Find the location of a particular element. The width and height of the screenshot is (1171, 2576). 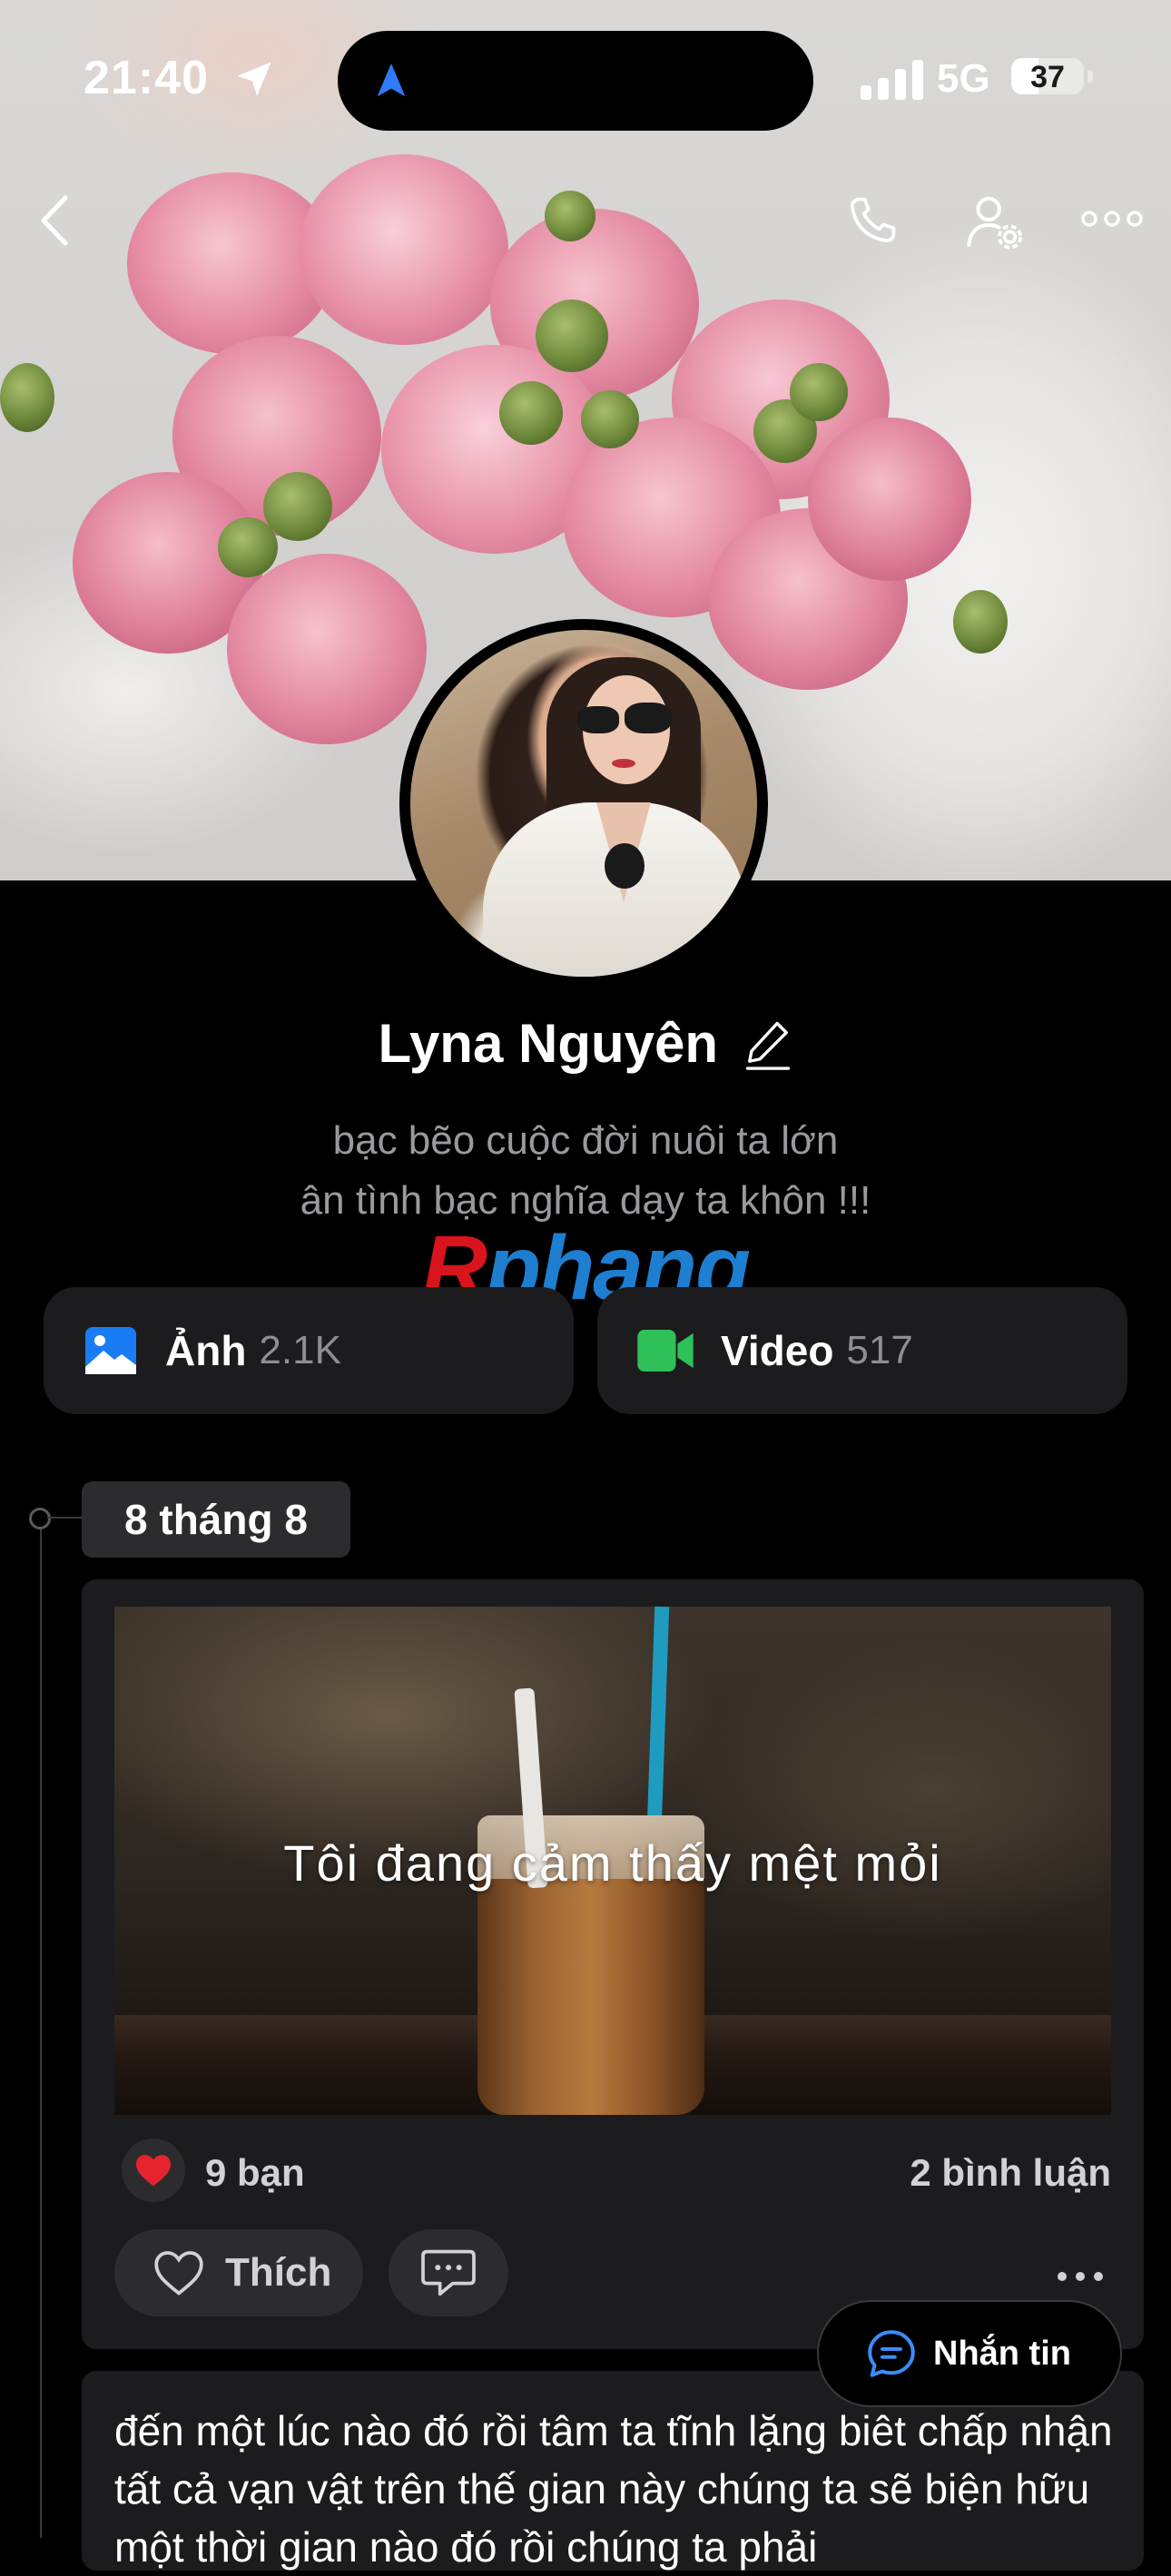

heart-outline-icon is located at coordinates (179, 2273).